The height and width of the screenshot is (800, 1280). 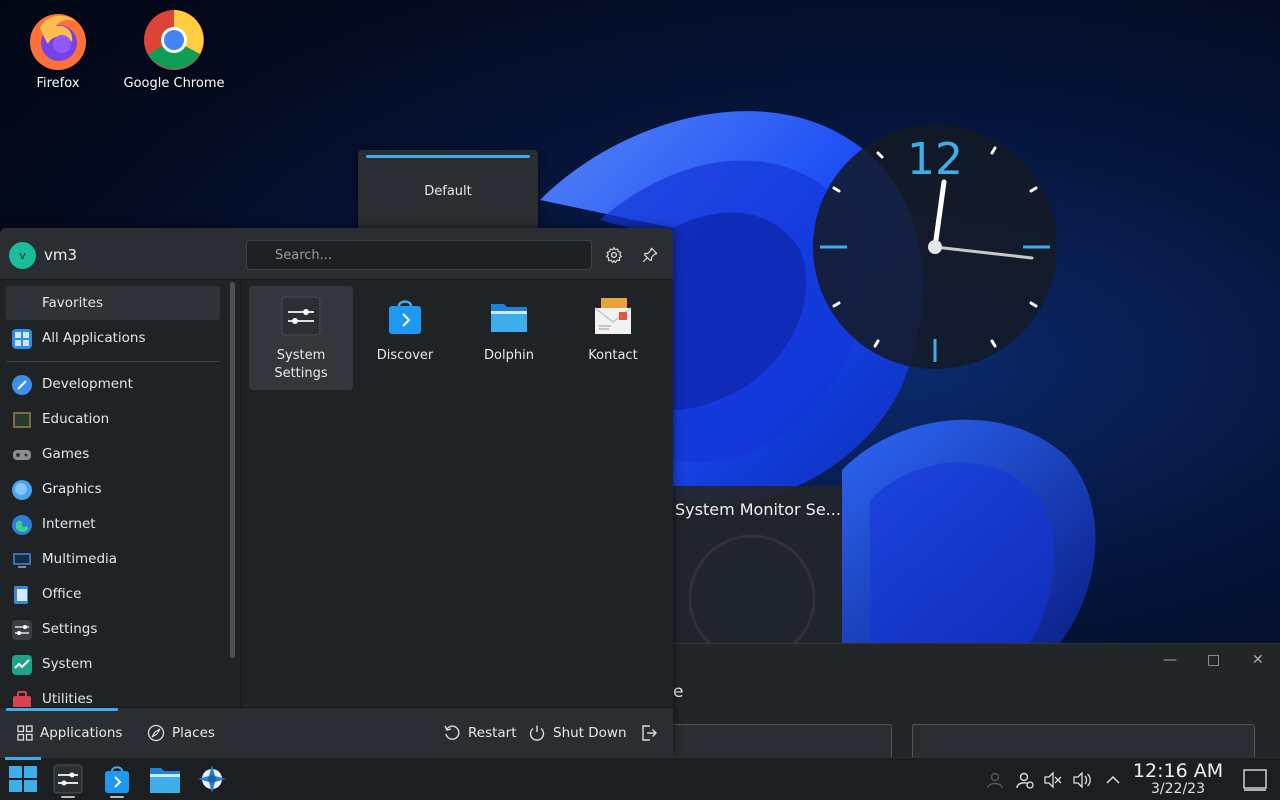 I want to click on sidebar-item-label: Internet, so click(x=69, y=524).